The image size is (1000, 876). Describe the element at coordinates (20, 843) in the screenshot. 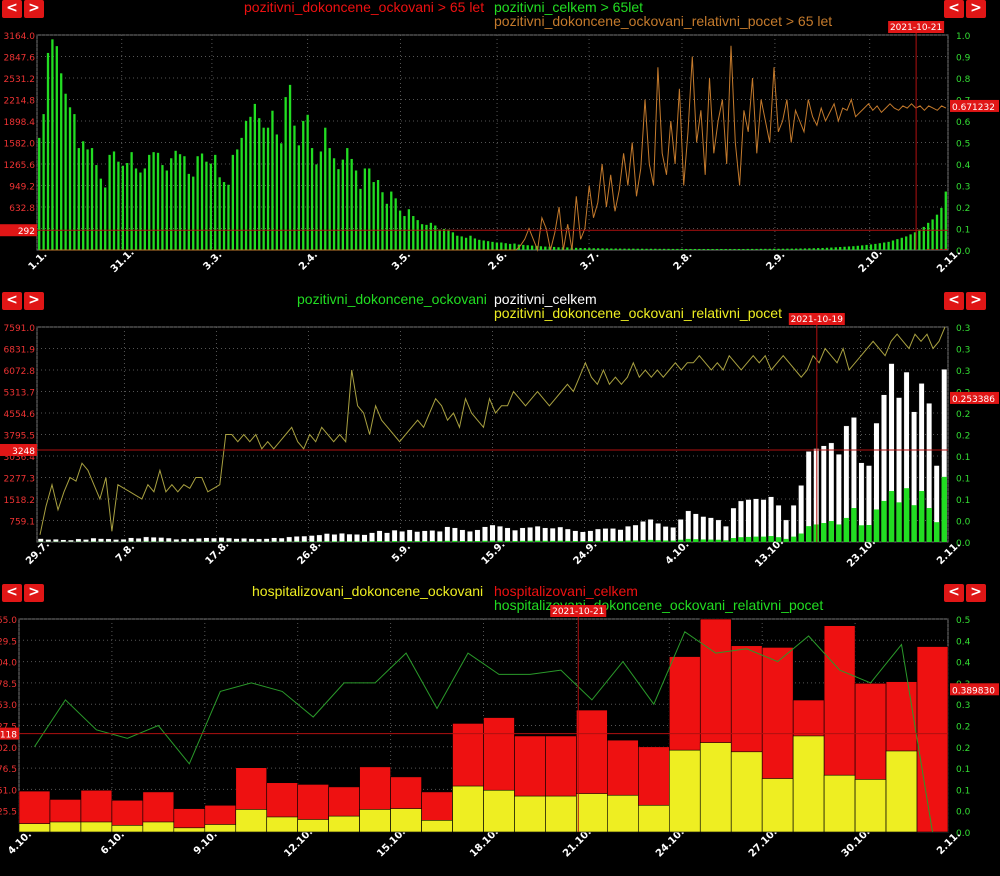

I see `x-tick-label: 4.10.` at that location.